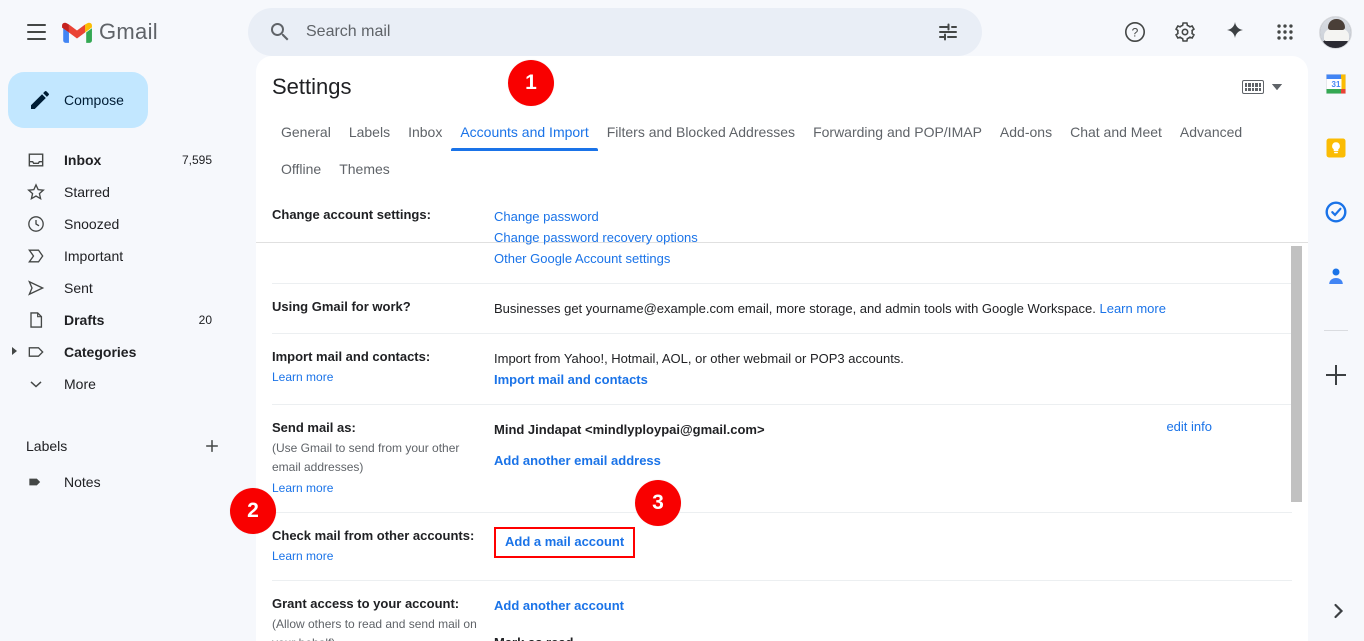 This screenshot has width=1364, height=641. What do you see at coordinates (14, 351) in the screenshot?
I see `expand-caret-icon` at bounding box center [14, 351].